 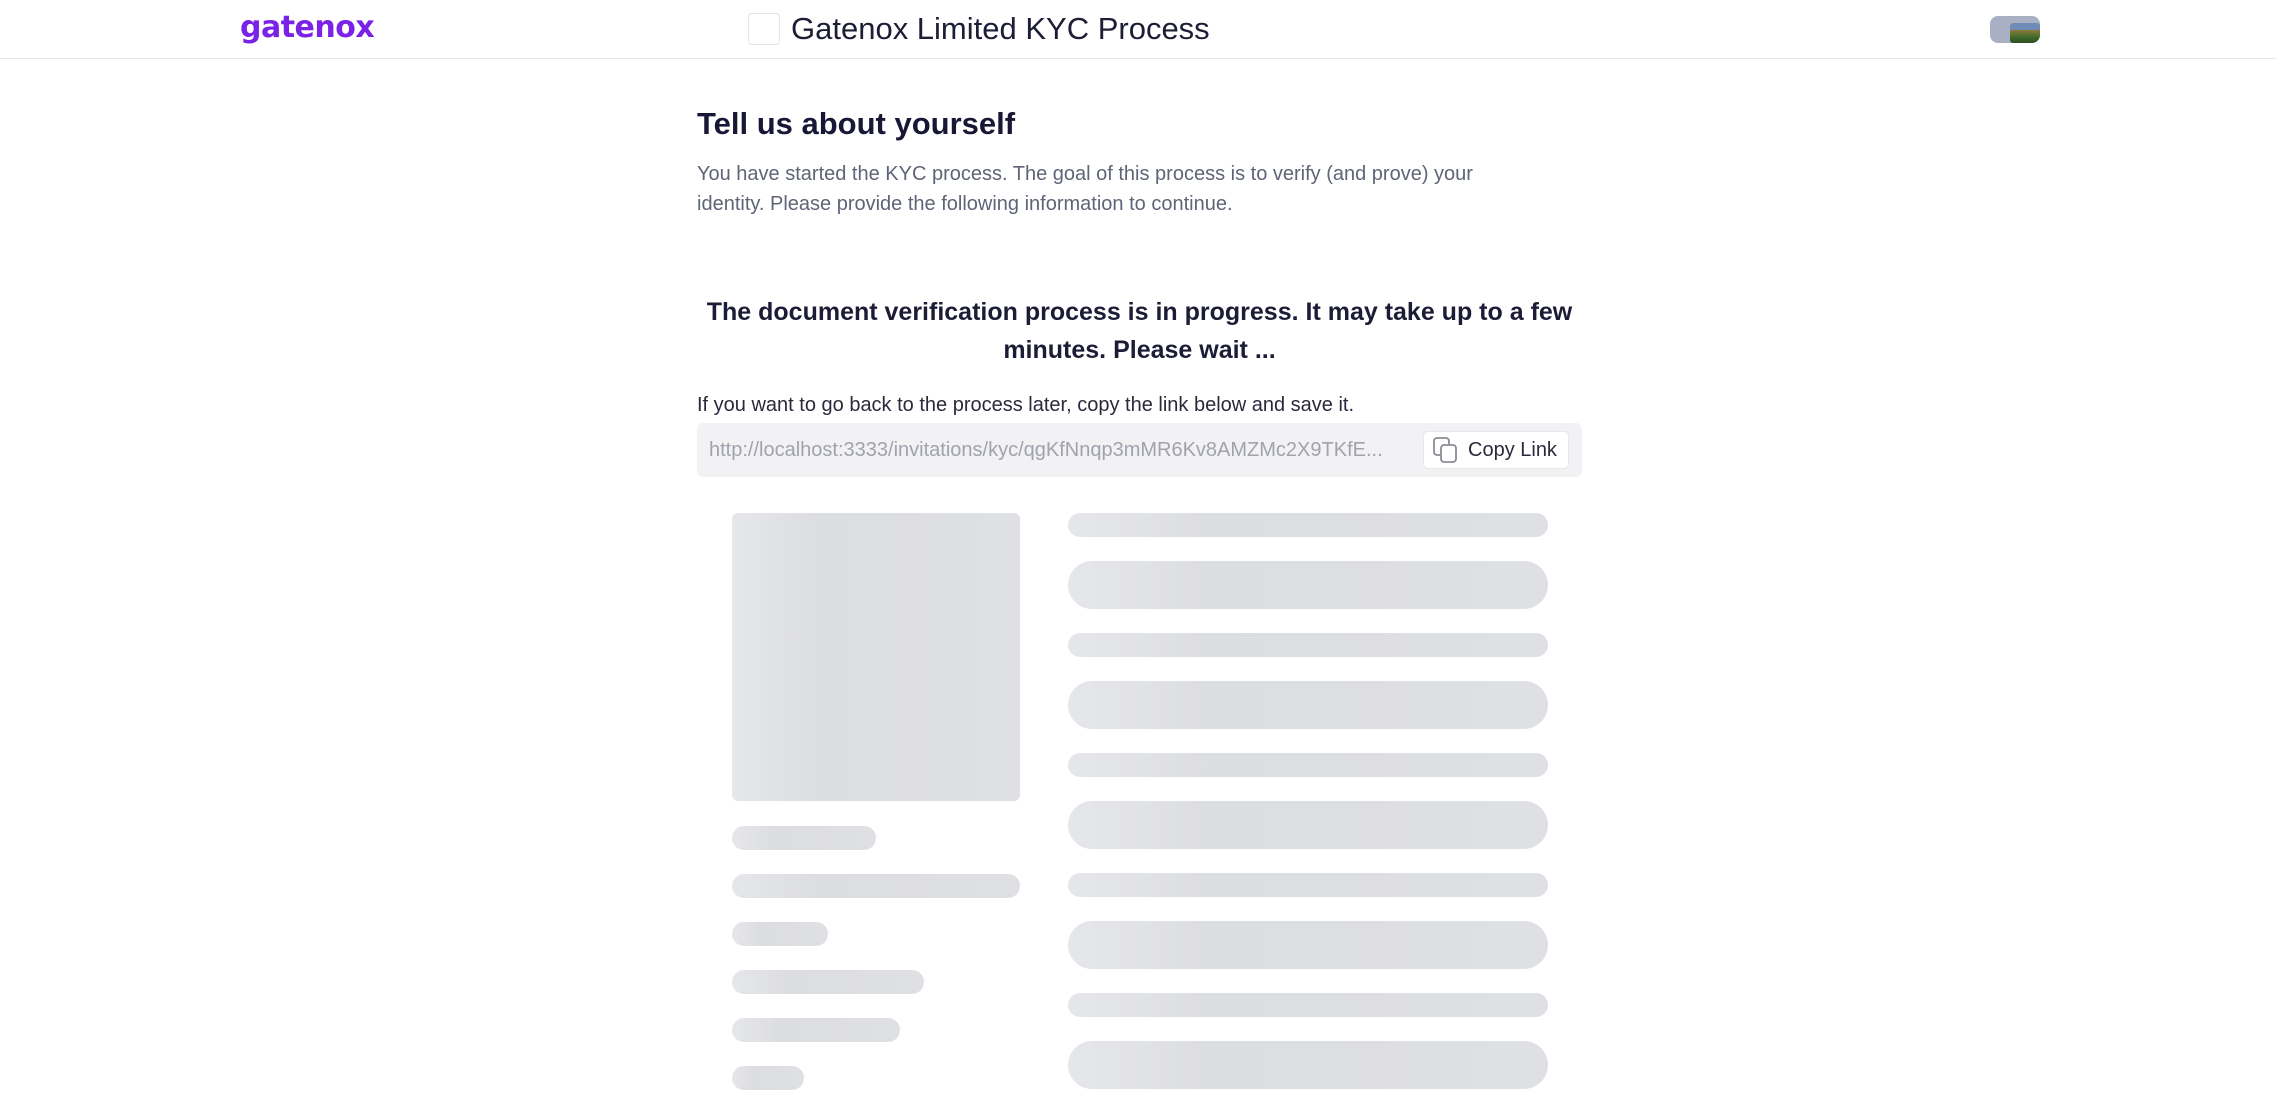 I want to click on process-header: Gatenox Limited KYC Process, so click(x=979, y=29).